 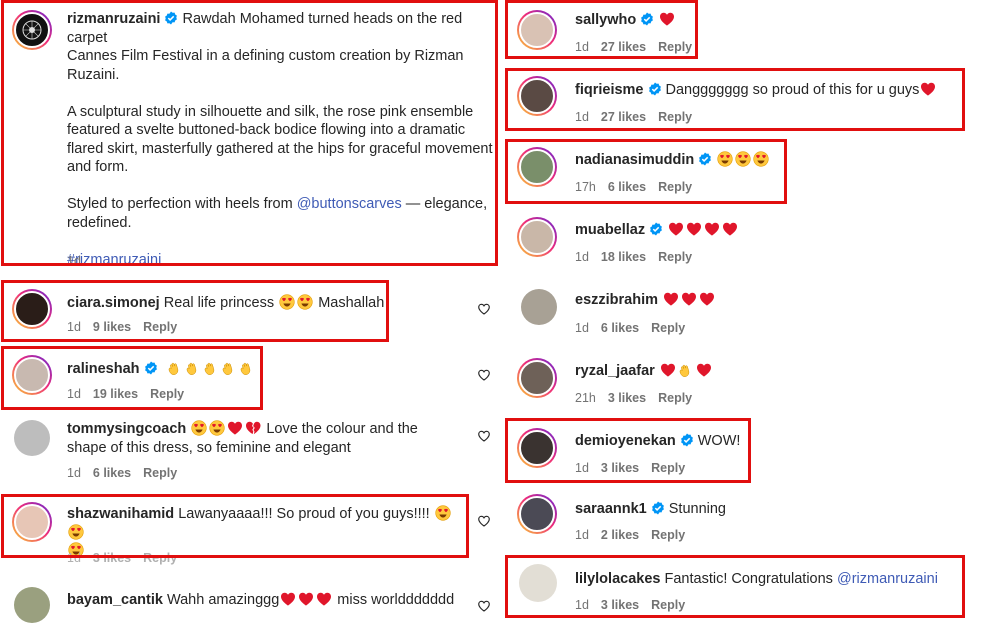 What do you see at coordinates (634, 160) in the screenshot?
I see `username: nadianasimuddin` at bounding box center [634, 160].